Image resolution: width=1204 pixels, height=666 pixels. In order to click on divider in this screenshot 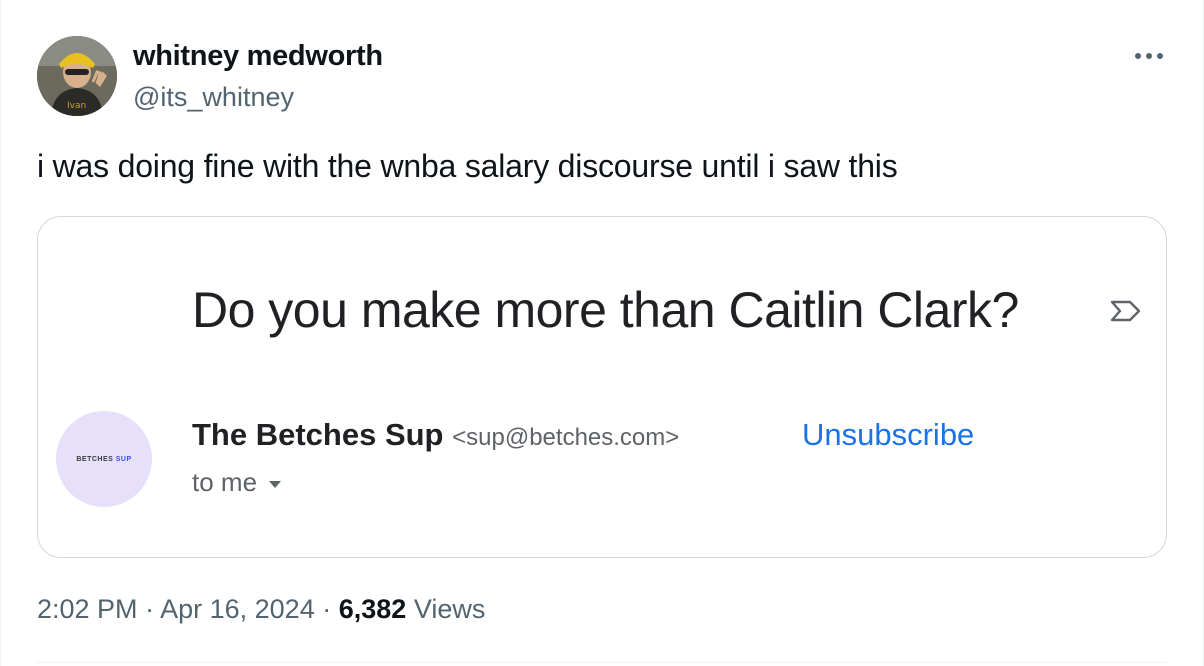, I will do `click(602, 662)`.